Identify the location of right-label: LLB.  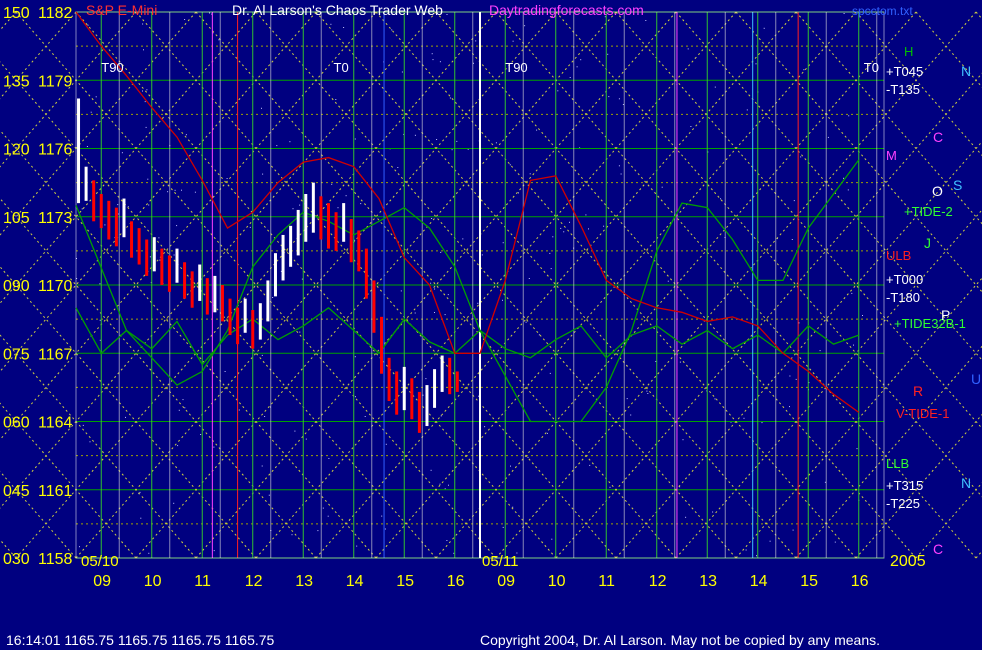
(897, 463).